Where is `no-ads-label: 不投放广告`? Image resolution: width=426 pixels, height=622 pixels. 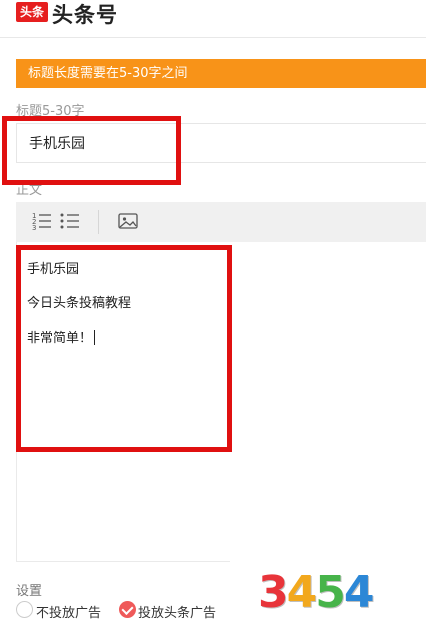
no-ads-label: 不投放广告 is located at coordinates (68, 611).